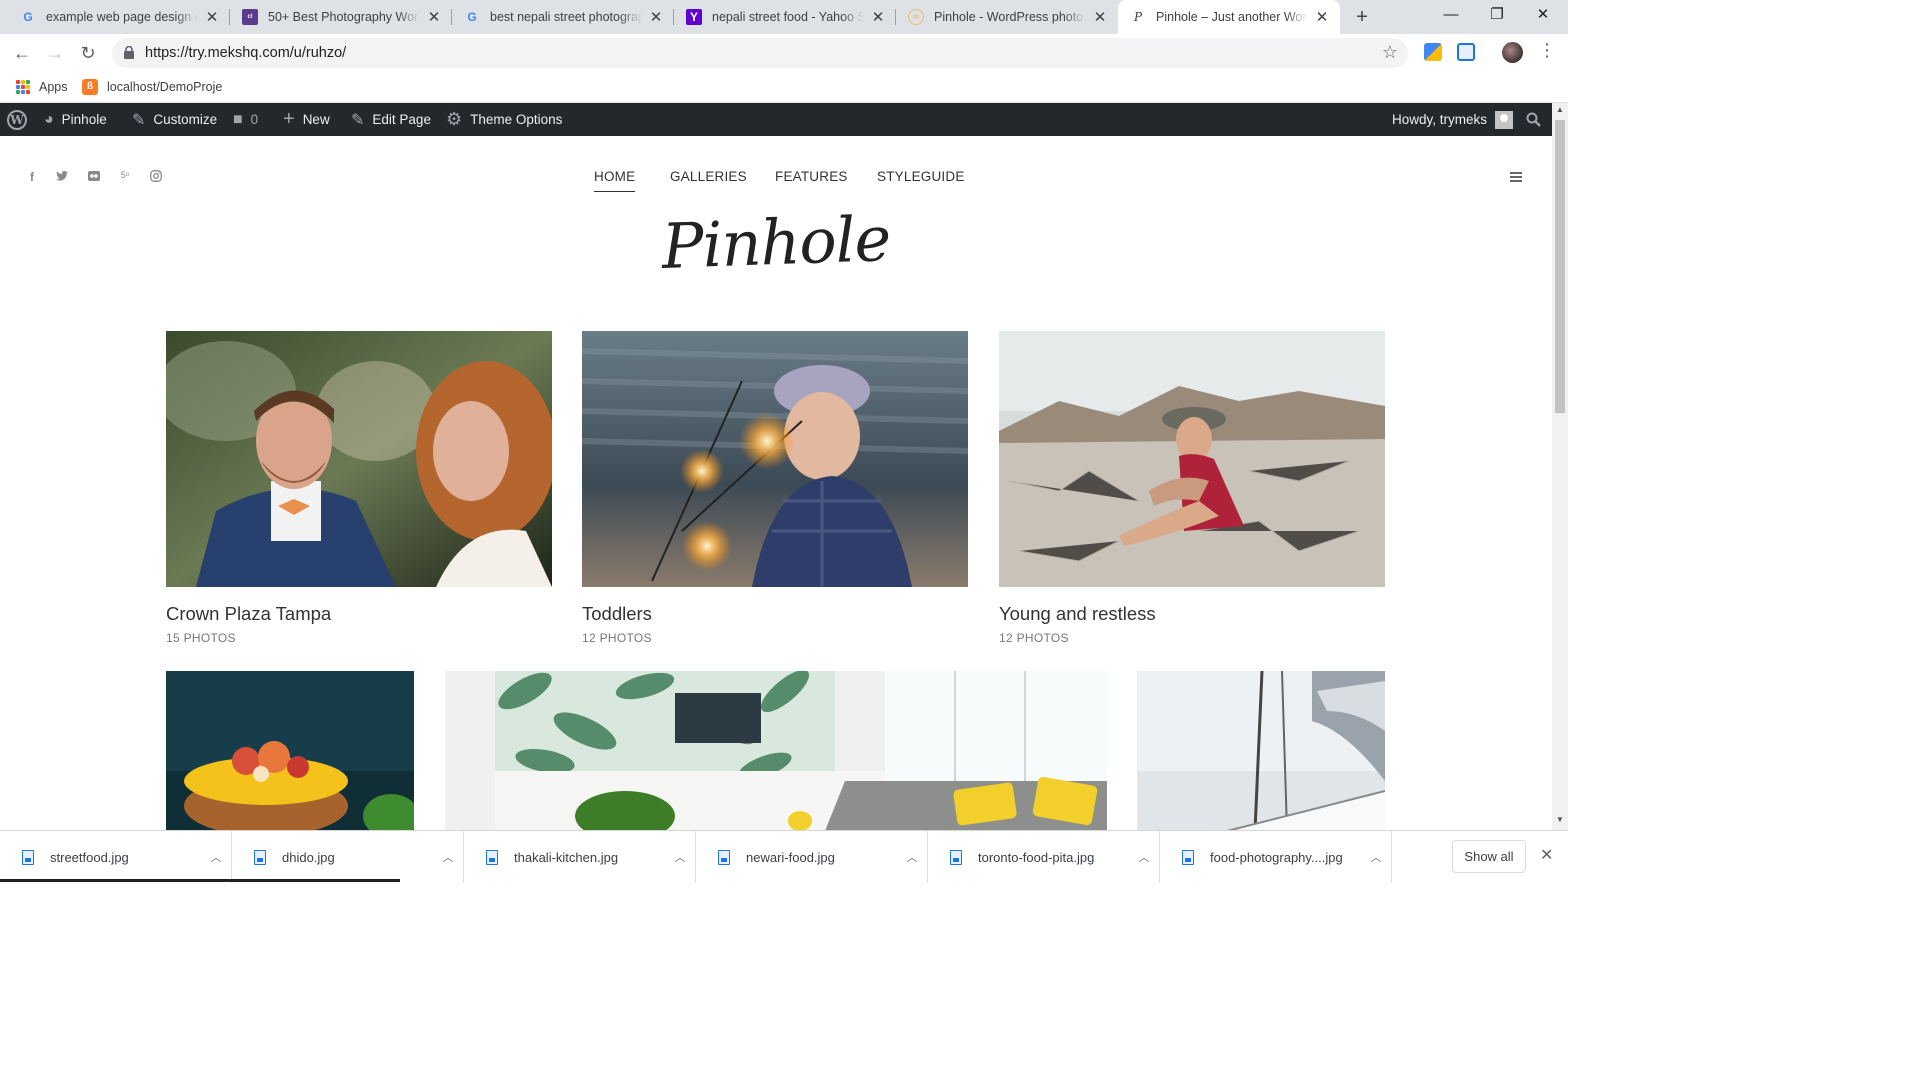 The height and width of the screenshot is (1080, 1920). What do you see at coordinates (776, 750) in the screenshot?
I see `gallery-image-living-room` at bounding box center [776, 750].